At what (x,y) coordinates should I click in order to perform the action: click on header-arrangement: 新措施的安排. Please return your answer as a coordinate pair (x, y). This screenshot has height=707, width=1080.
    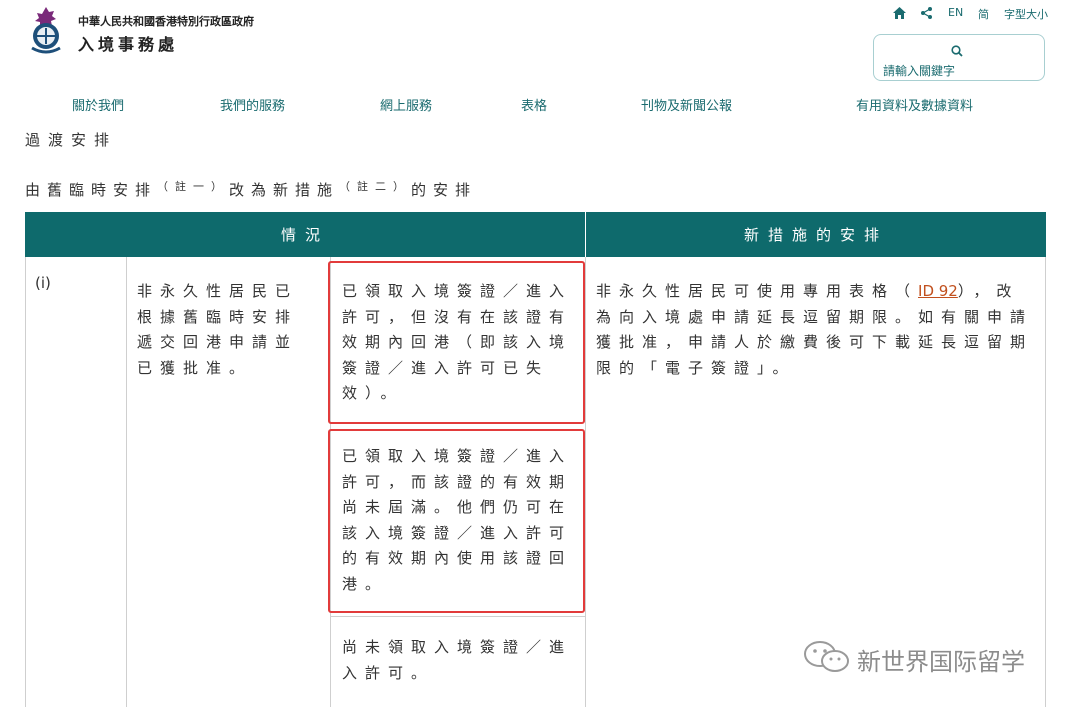
    Looking at the image, I should click on (816, 234).